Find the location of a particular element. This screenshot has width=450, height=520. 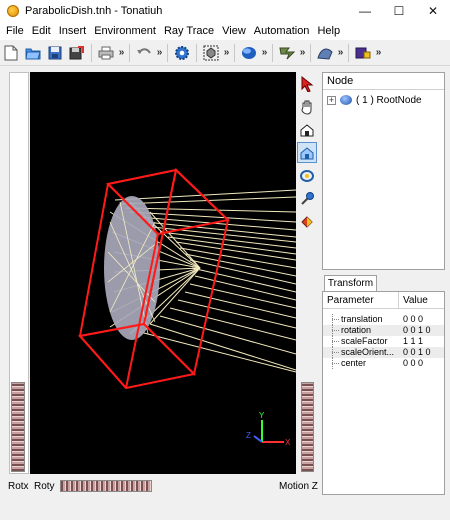

toolbar-overflow-3: » is located at coordinates (226, 52).